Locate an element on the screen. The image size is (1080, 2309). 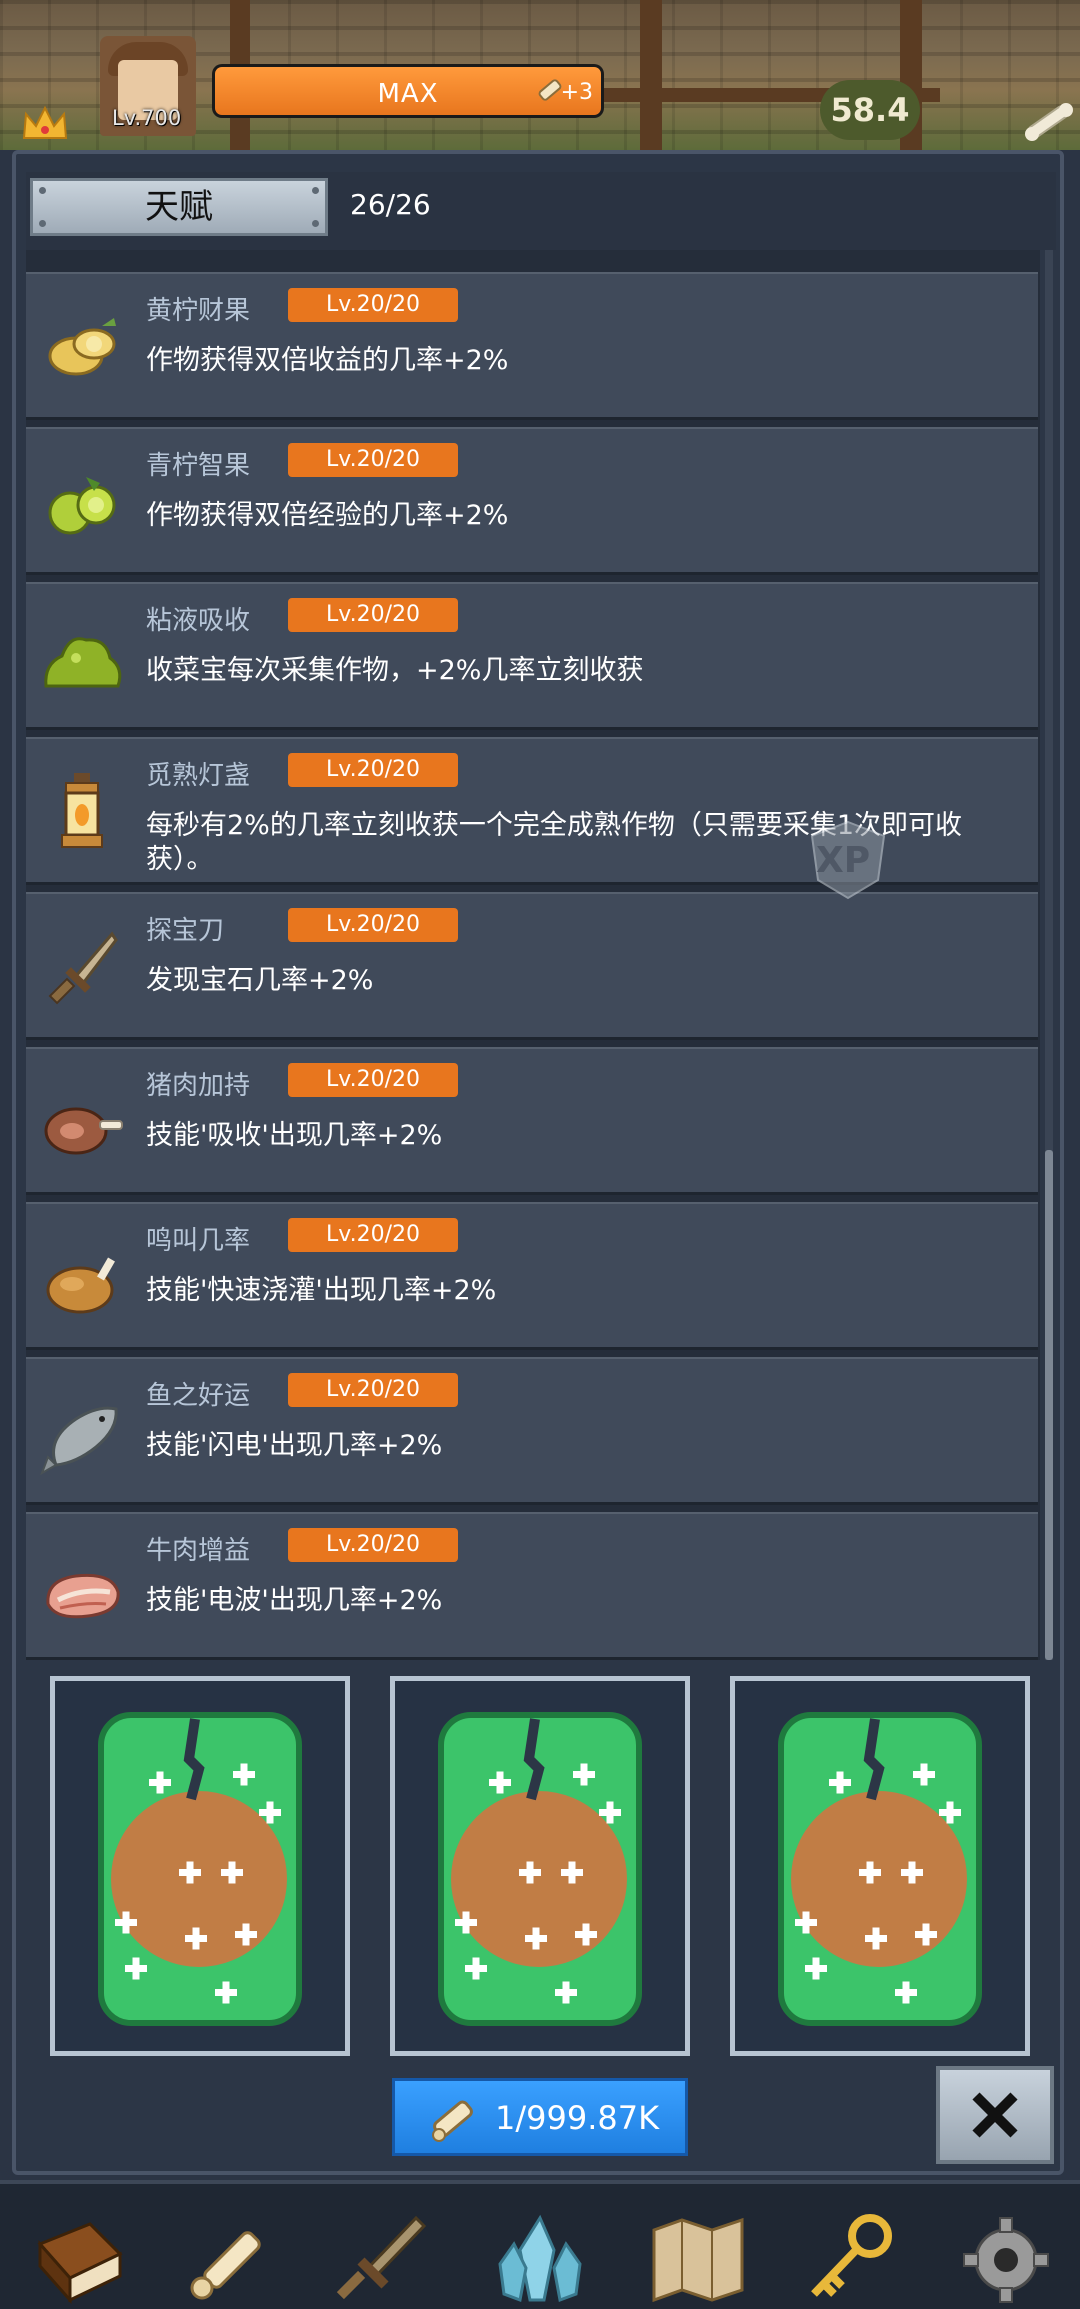
talent-name: 鸣叫几率 is located at coordinates (198, 1241).